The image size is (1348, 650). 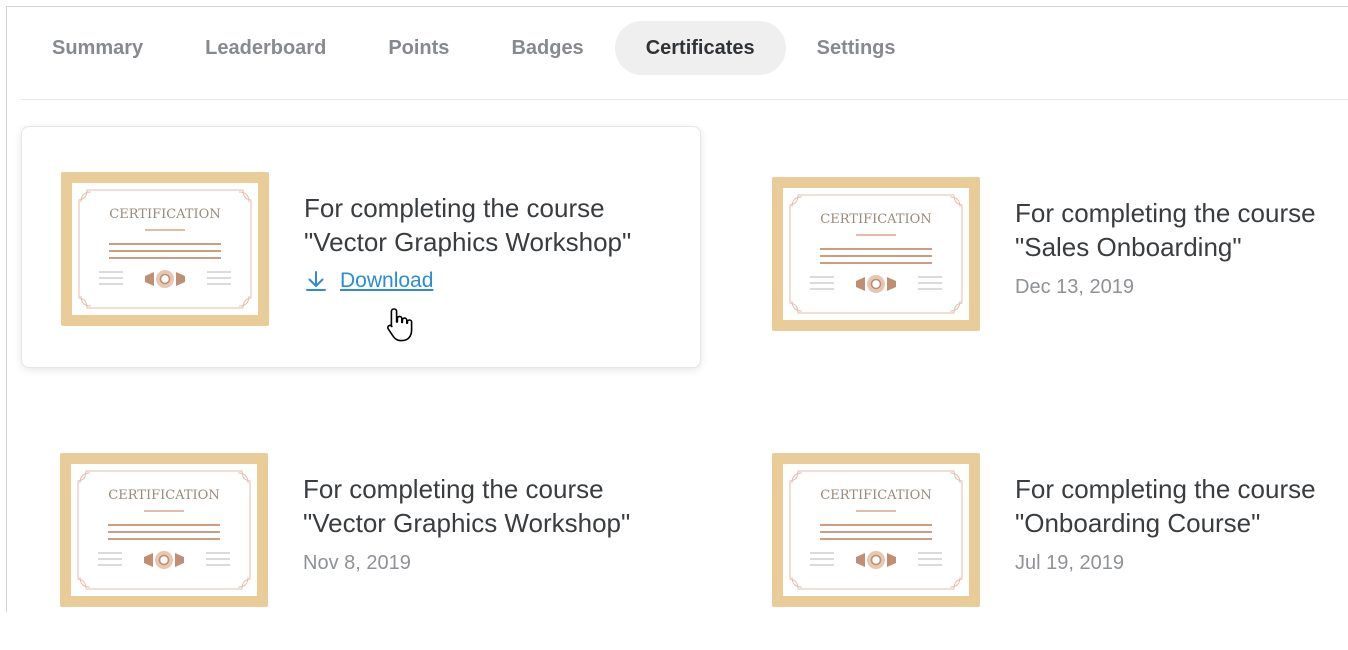 I want to click on certificate-date: Jul 19, 2019, so click(x=1069, y=563).